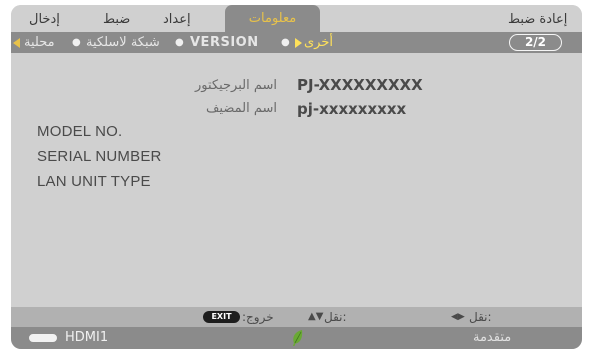 Image resolution: width=592 pixels, height=354 pixels. I want to click on input-source-label: HDMI1, so click(87, 337).